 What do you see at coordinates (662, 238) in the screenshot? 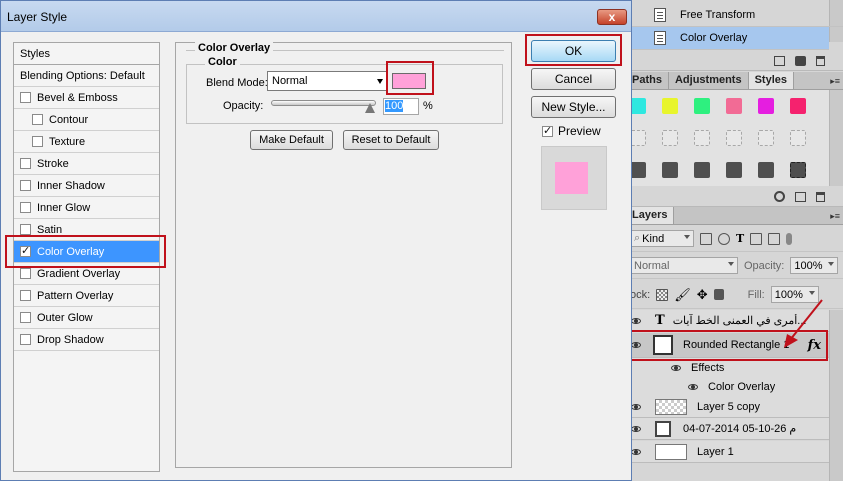
I see `layer-filter-kind: ⌕ Kind` at bounding box center [662, 238].